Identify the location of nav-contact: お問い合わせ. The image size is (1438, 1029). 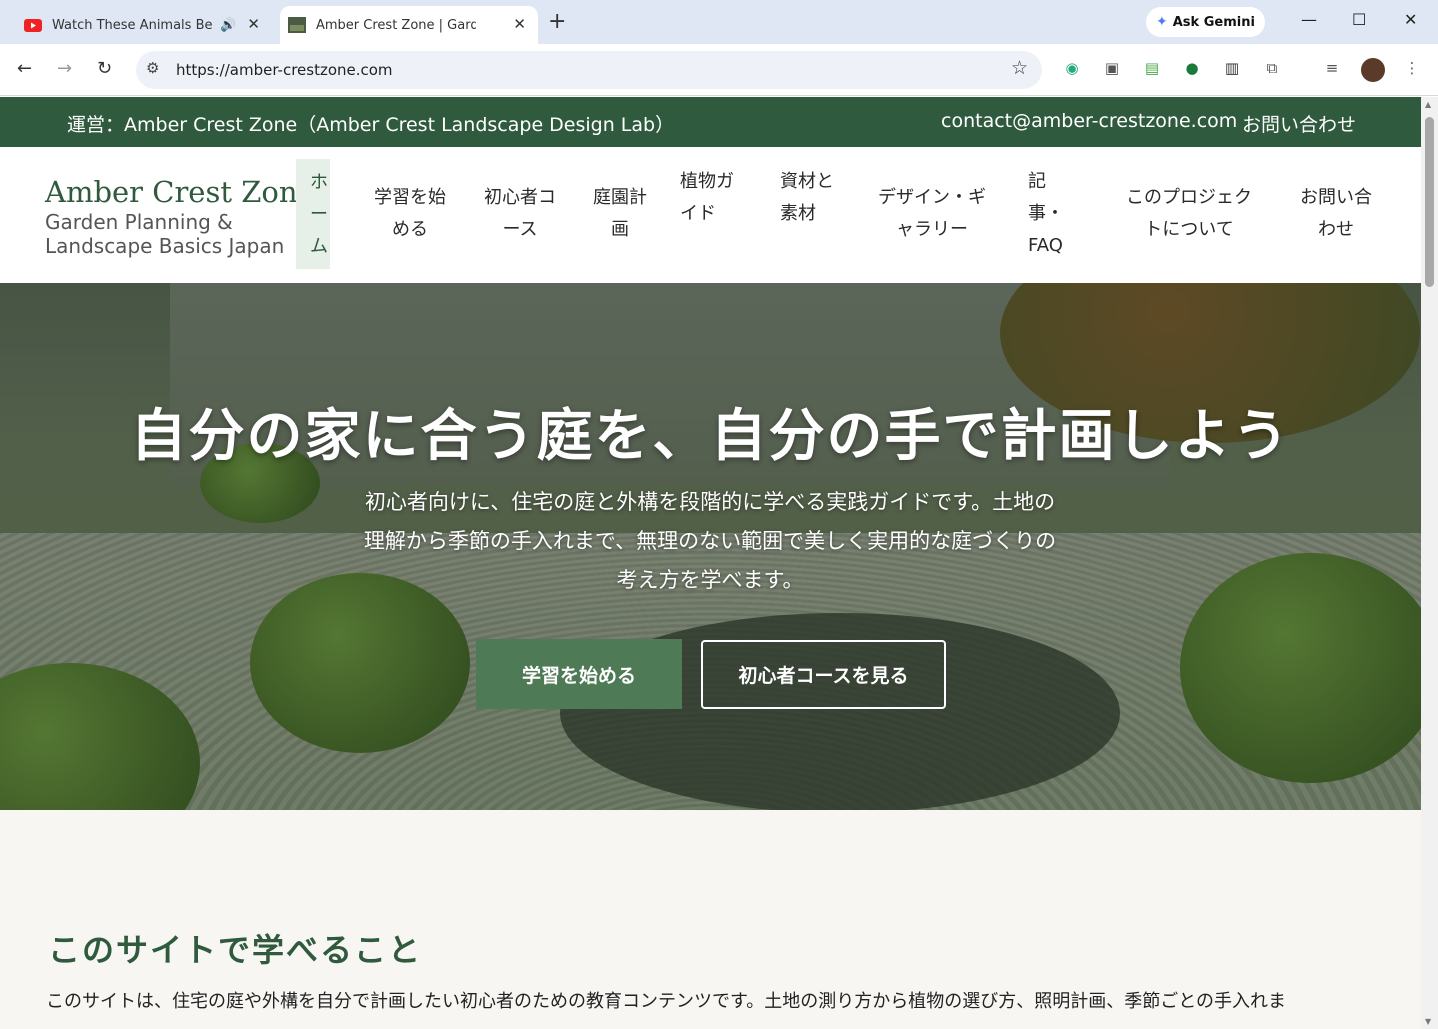
(1336, 214).